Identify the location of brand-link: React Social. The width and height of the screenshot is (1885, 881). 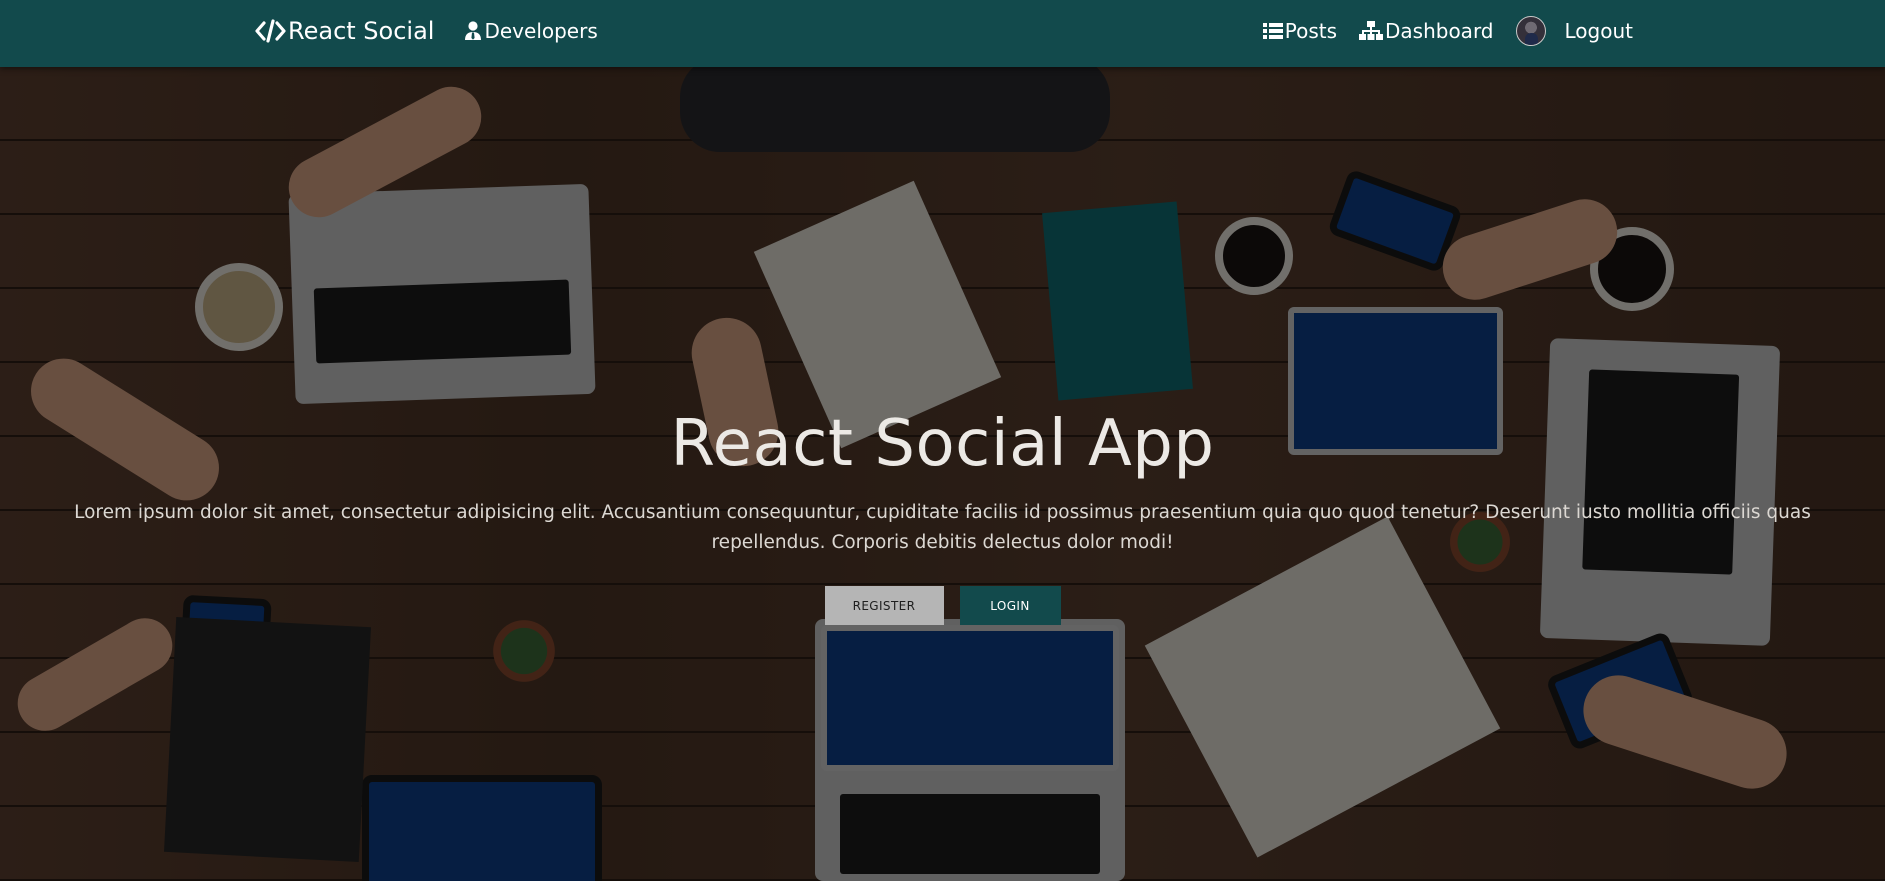
(344, 31).